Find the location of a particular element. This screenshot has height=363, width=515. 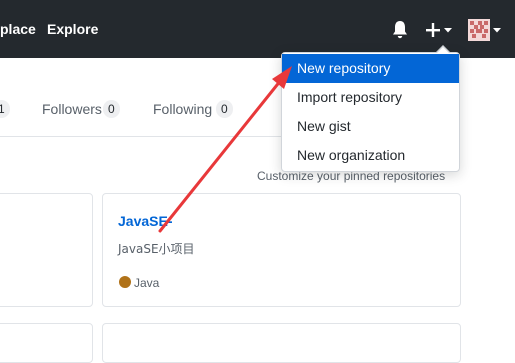

followers-counter: 0 is located at coordinates (111, 109).